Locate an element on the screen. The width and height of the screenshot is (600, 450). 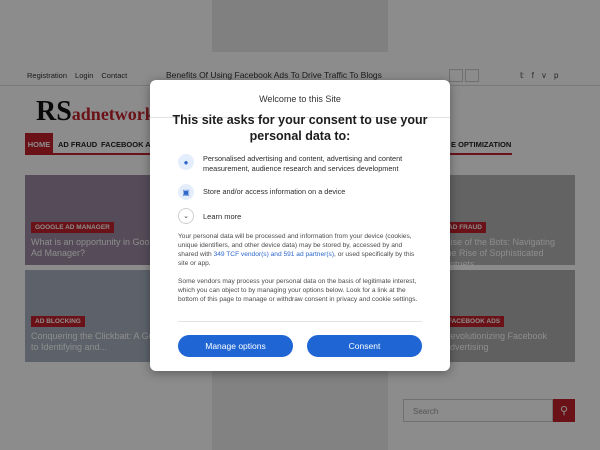
chevron-down-icon: ⌄ is located at coordinates (186, 216).